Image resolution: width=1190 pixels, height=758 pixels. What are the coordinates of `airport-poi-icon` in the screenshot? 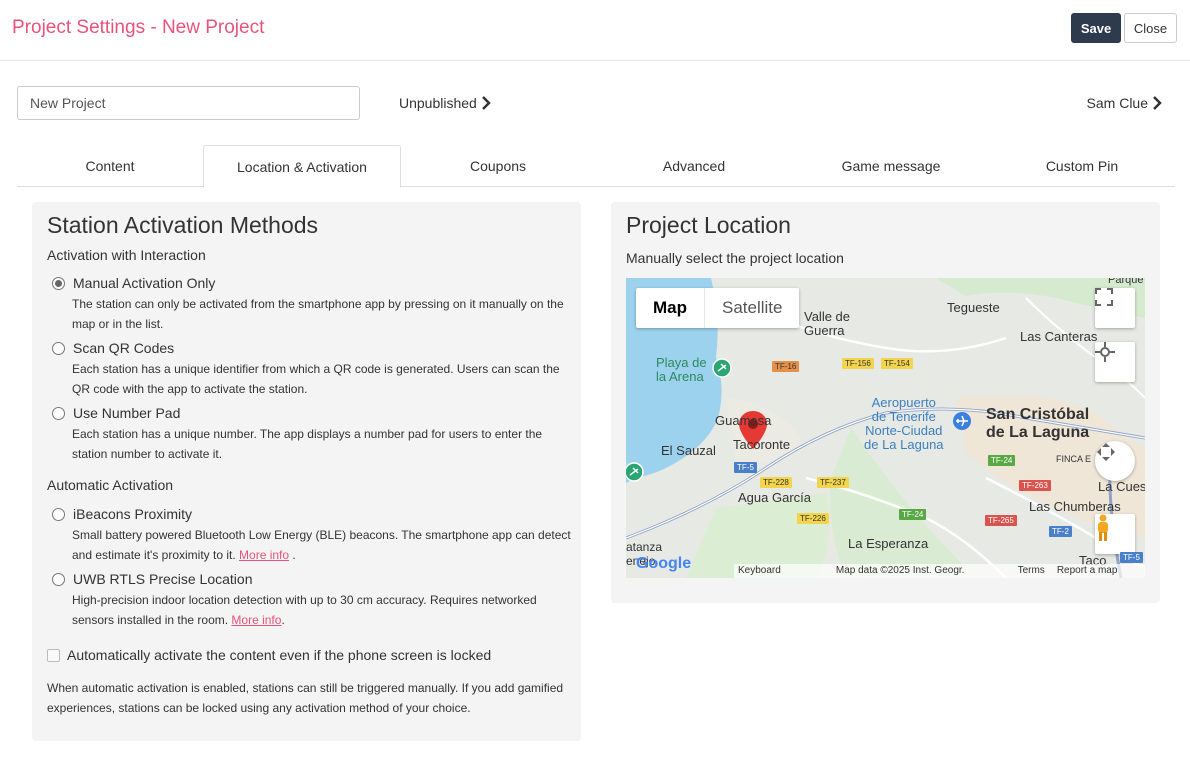 It's located at (962, 421).